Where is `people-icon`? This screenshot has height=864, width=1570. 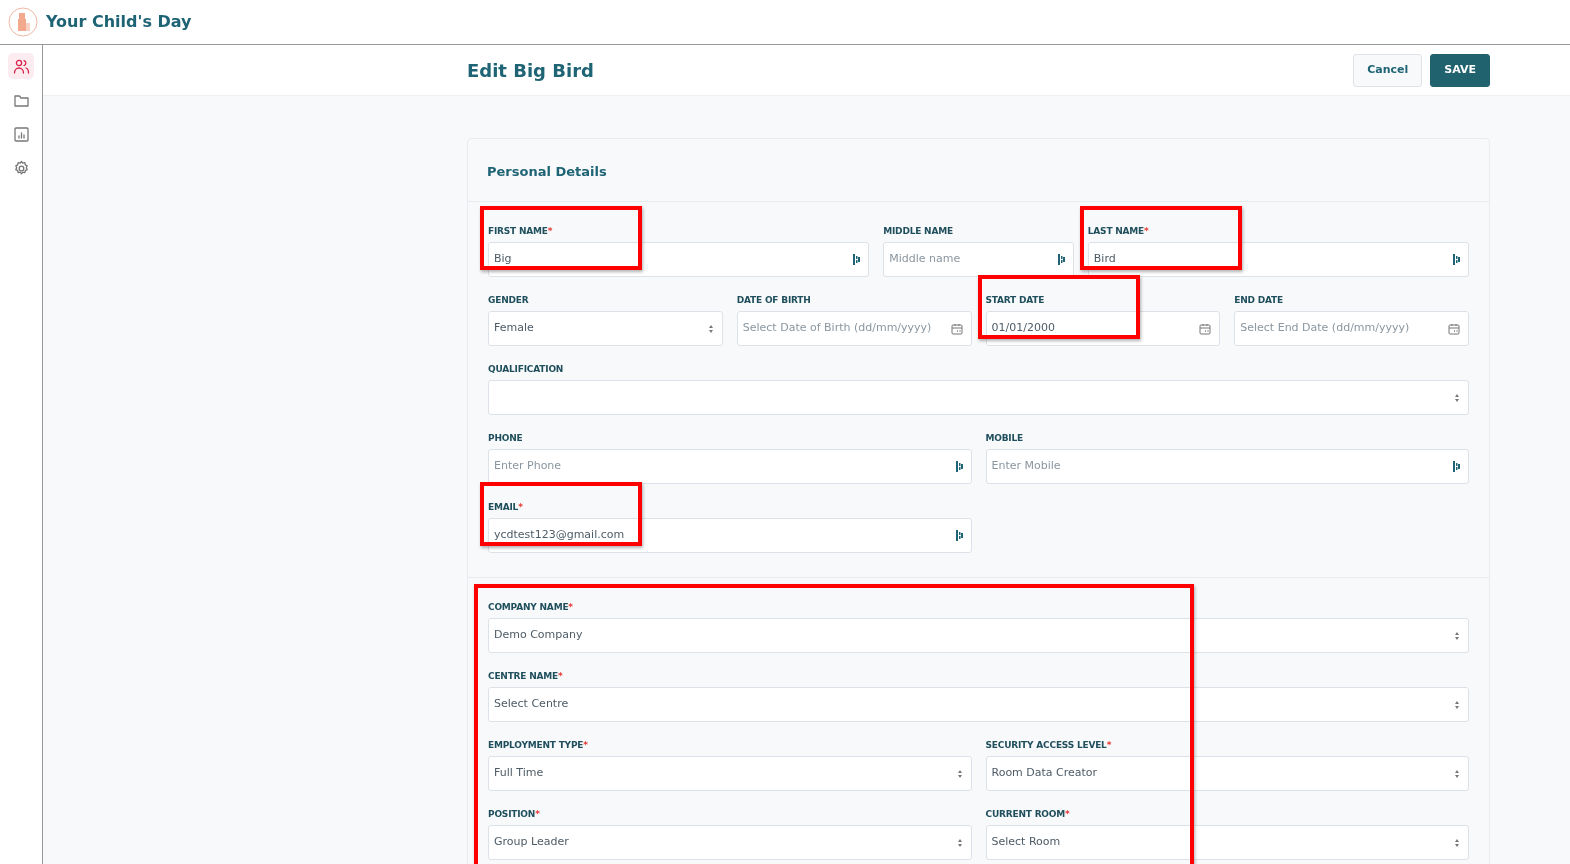 people-icon is located at coordinates (21, 66).